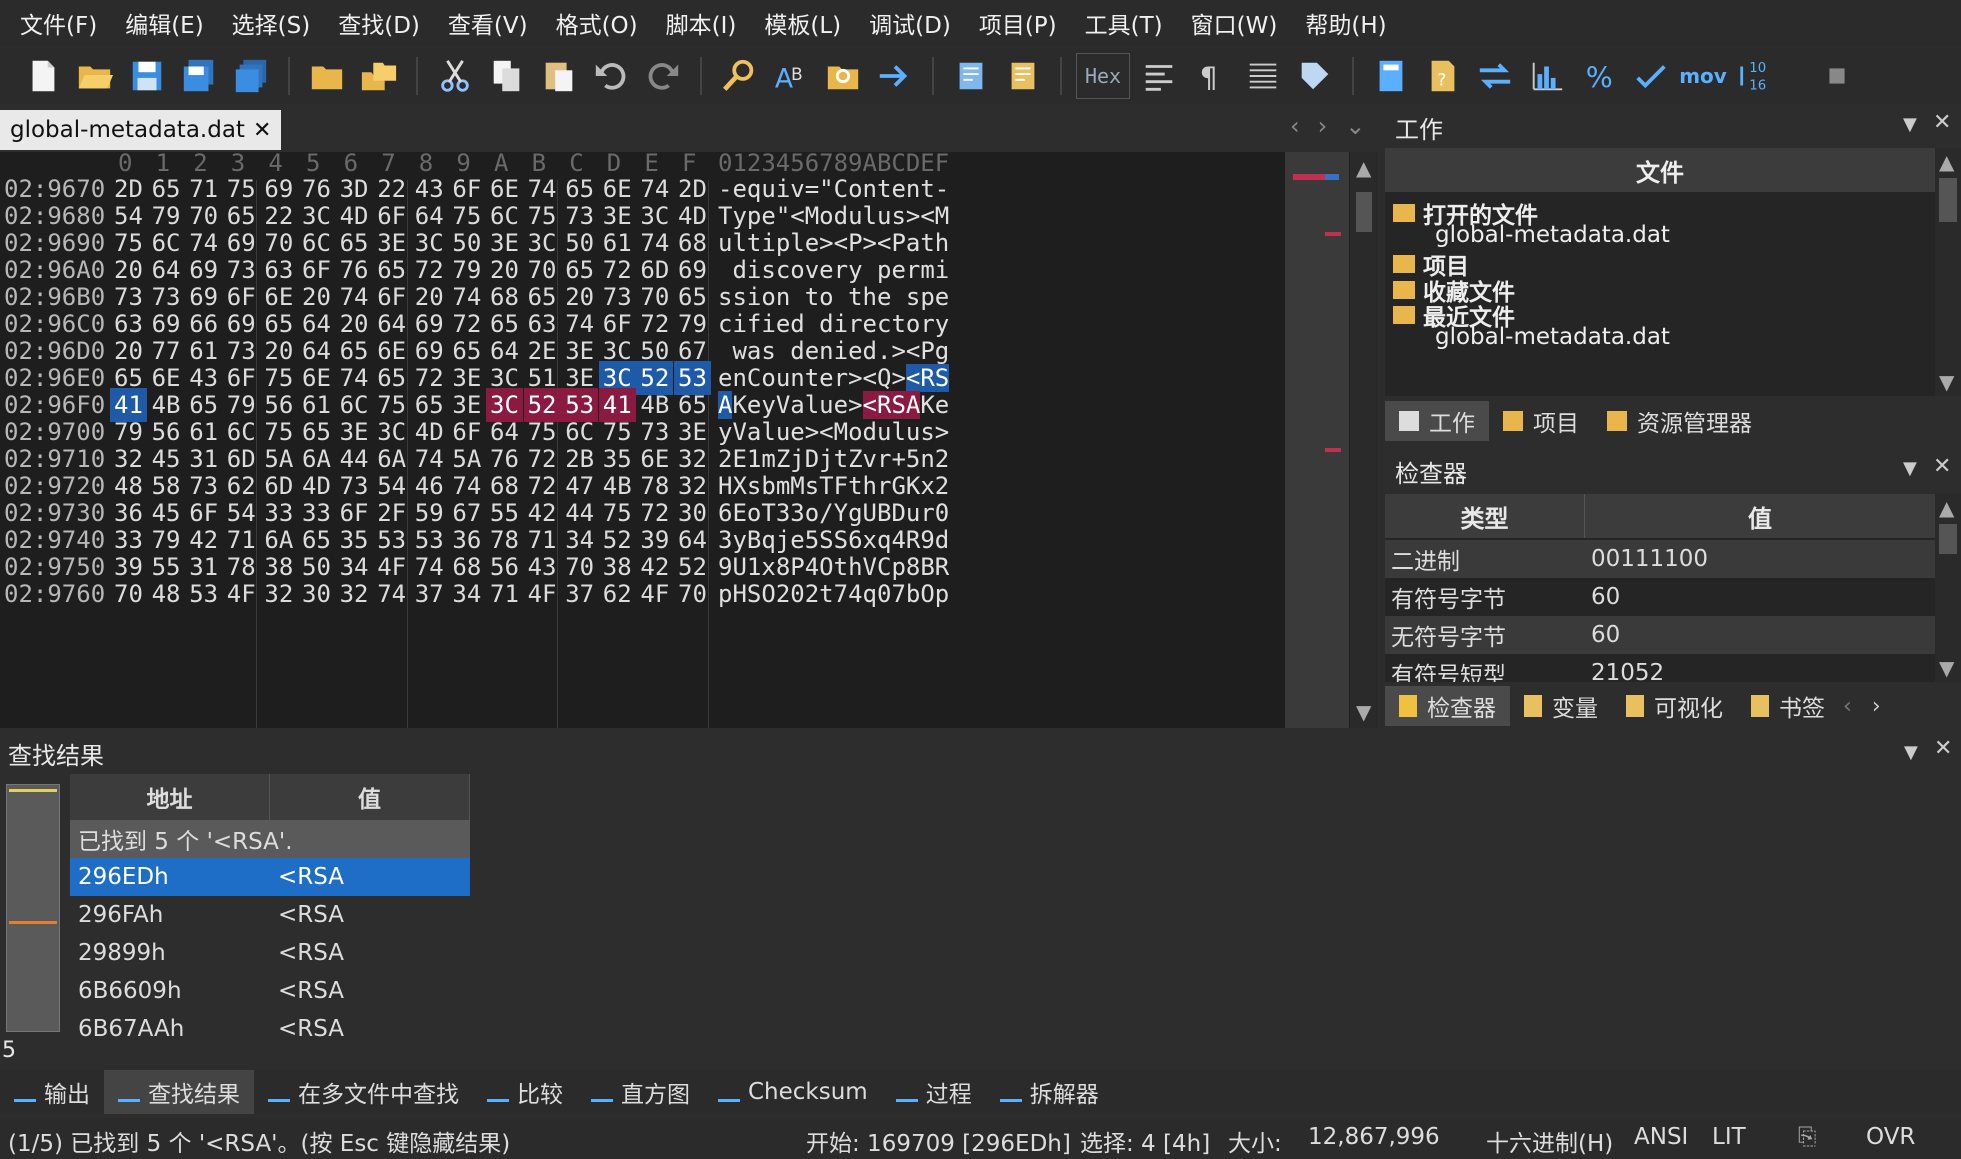 This screenshot has width=1961, height=1159. What do you see at coordinates (507, 76) in the screenshot?
I see `copy-icon` at bounding box center [507, 76].